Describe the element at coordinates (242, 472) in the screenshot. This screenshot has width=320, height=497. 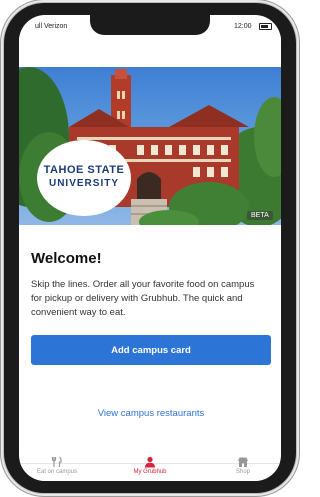
I see `tab-shop-label: Shop` at that location.